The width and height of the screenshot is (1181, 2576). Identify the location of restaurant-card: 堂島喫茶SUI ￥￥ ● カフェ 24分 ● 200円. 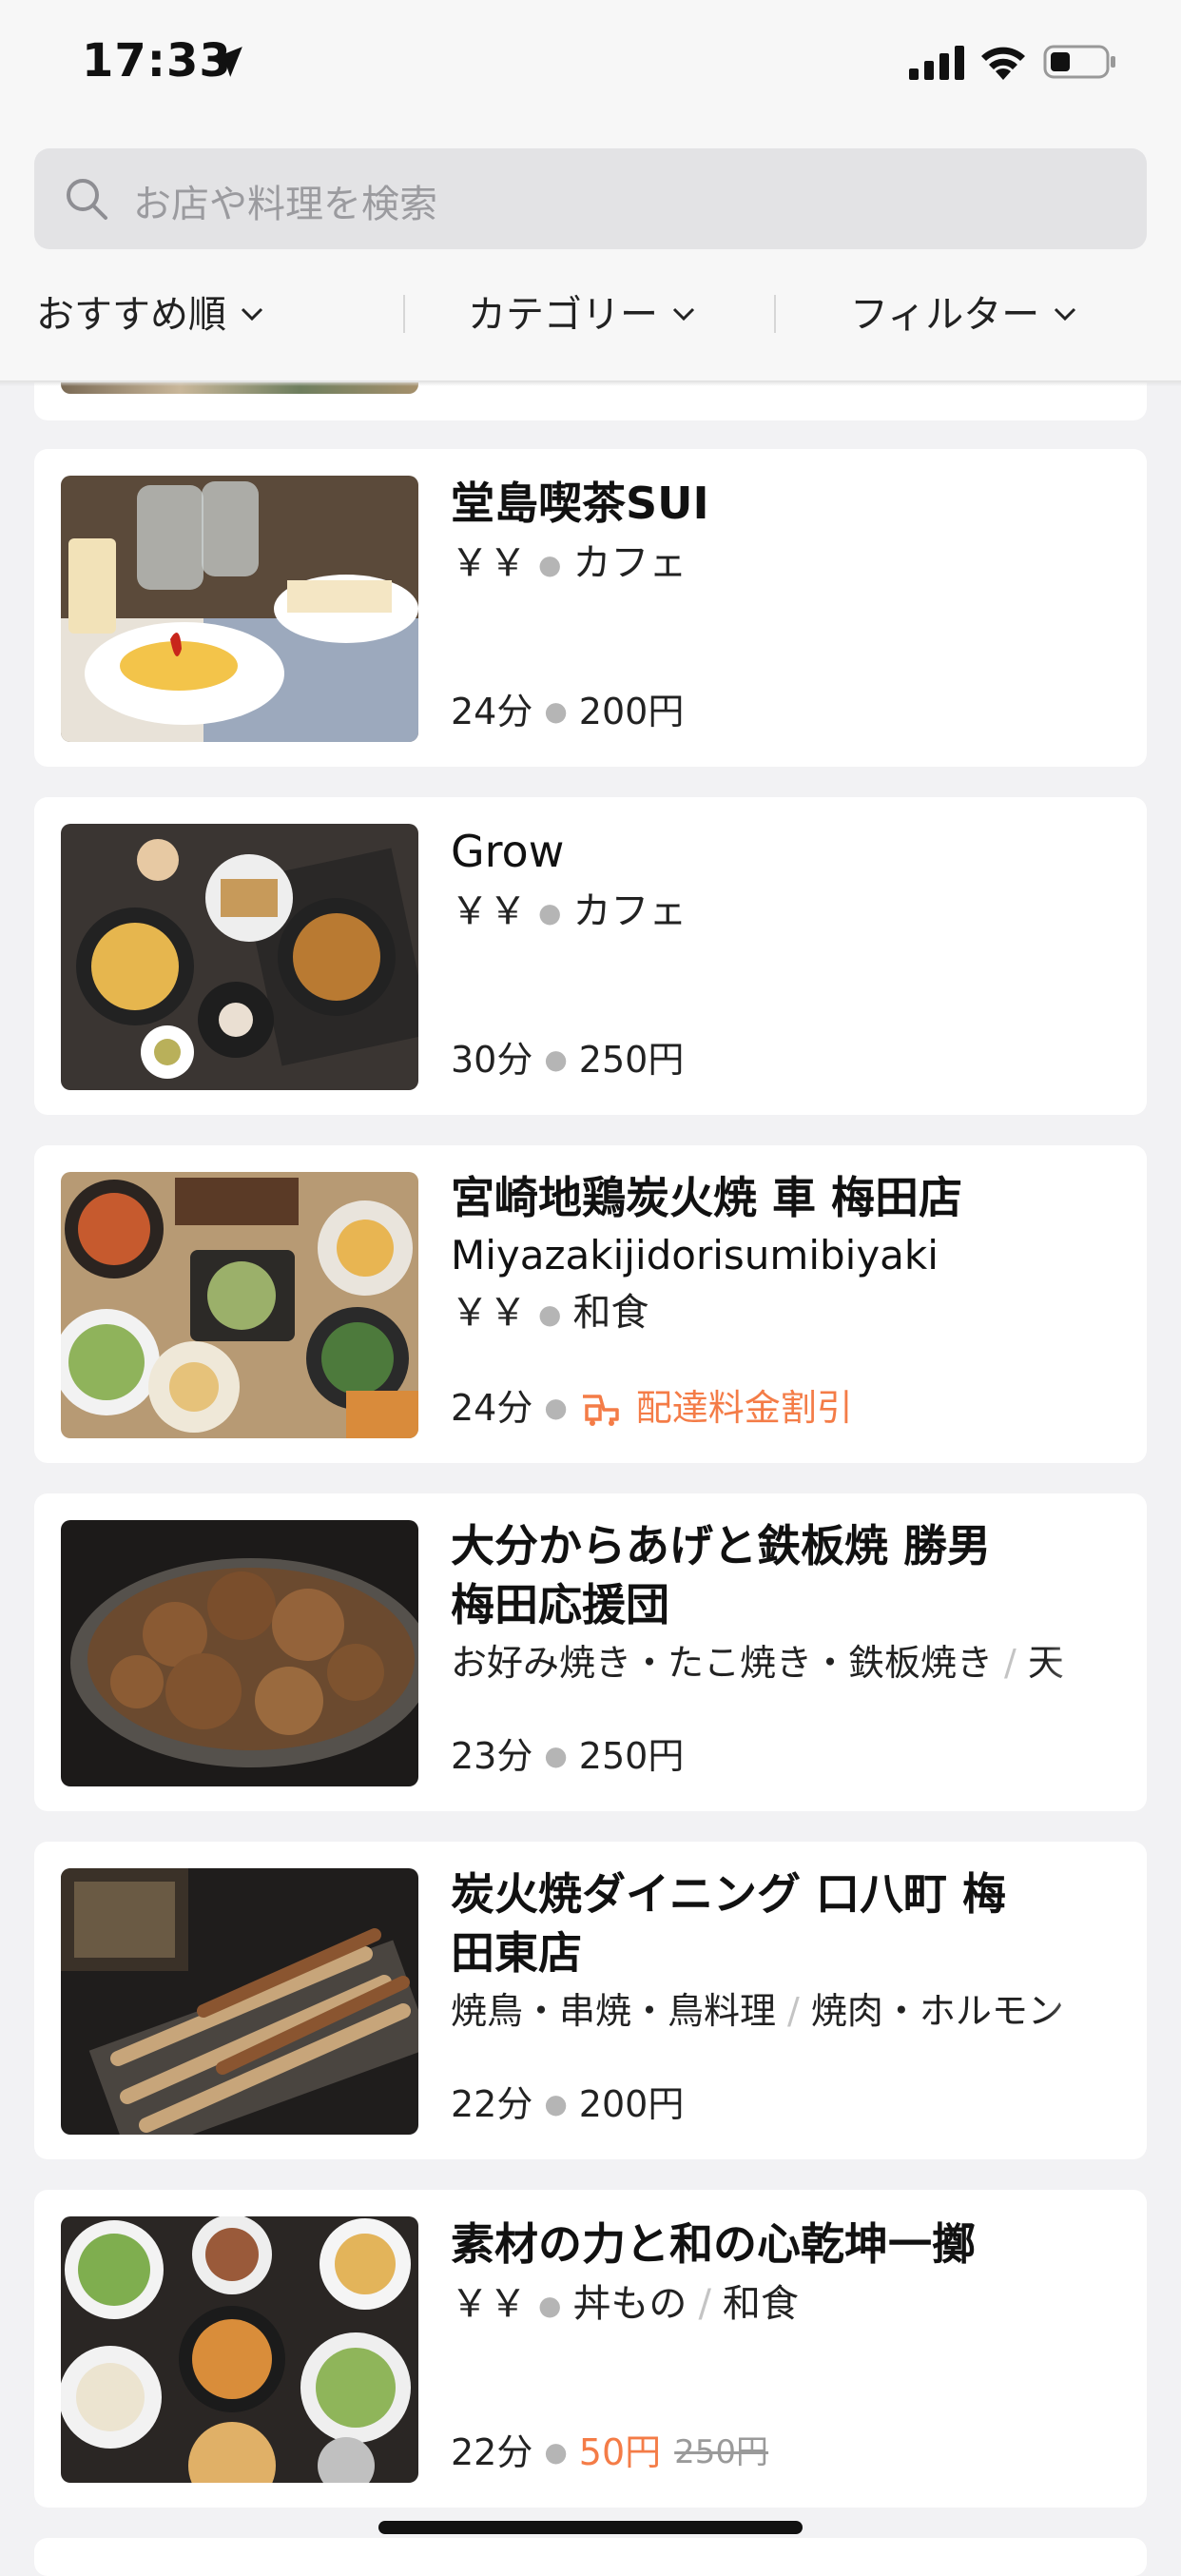
(590, 608).